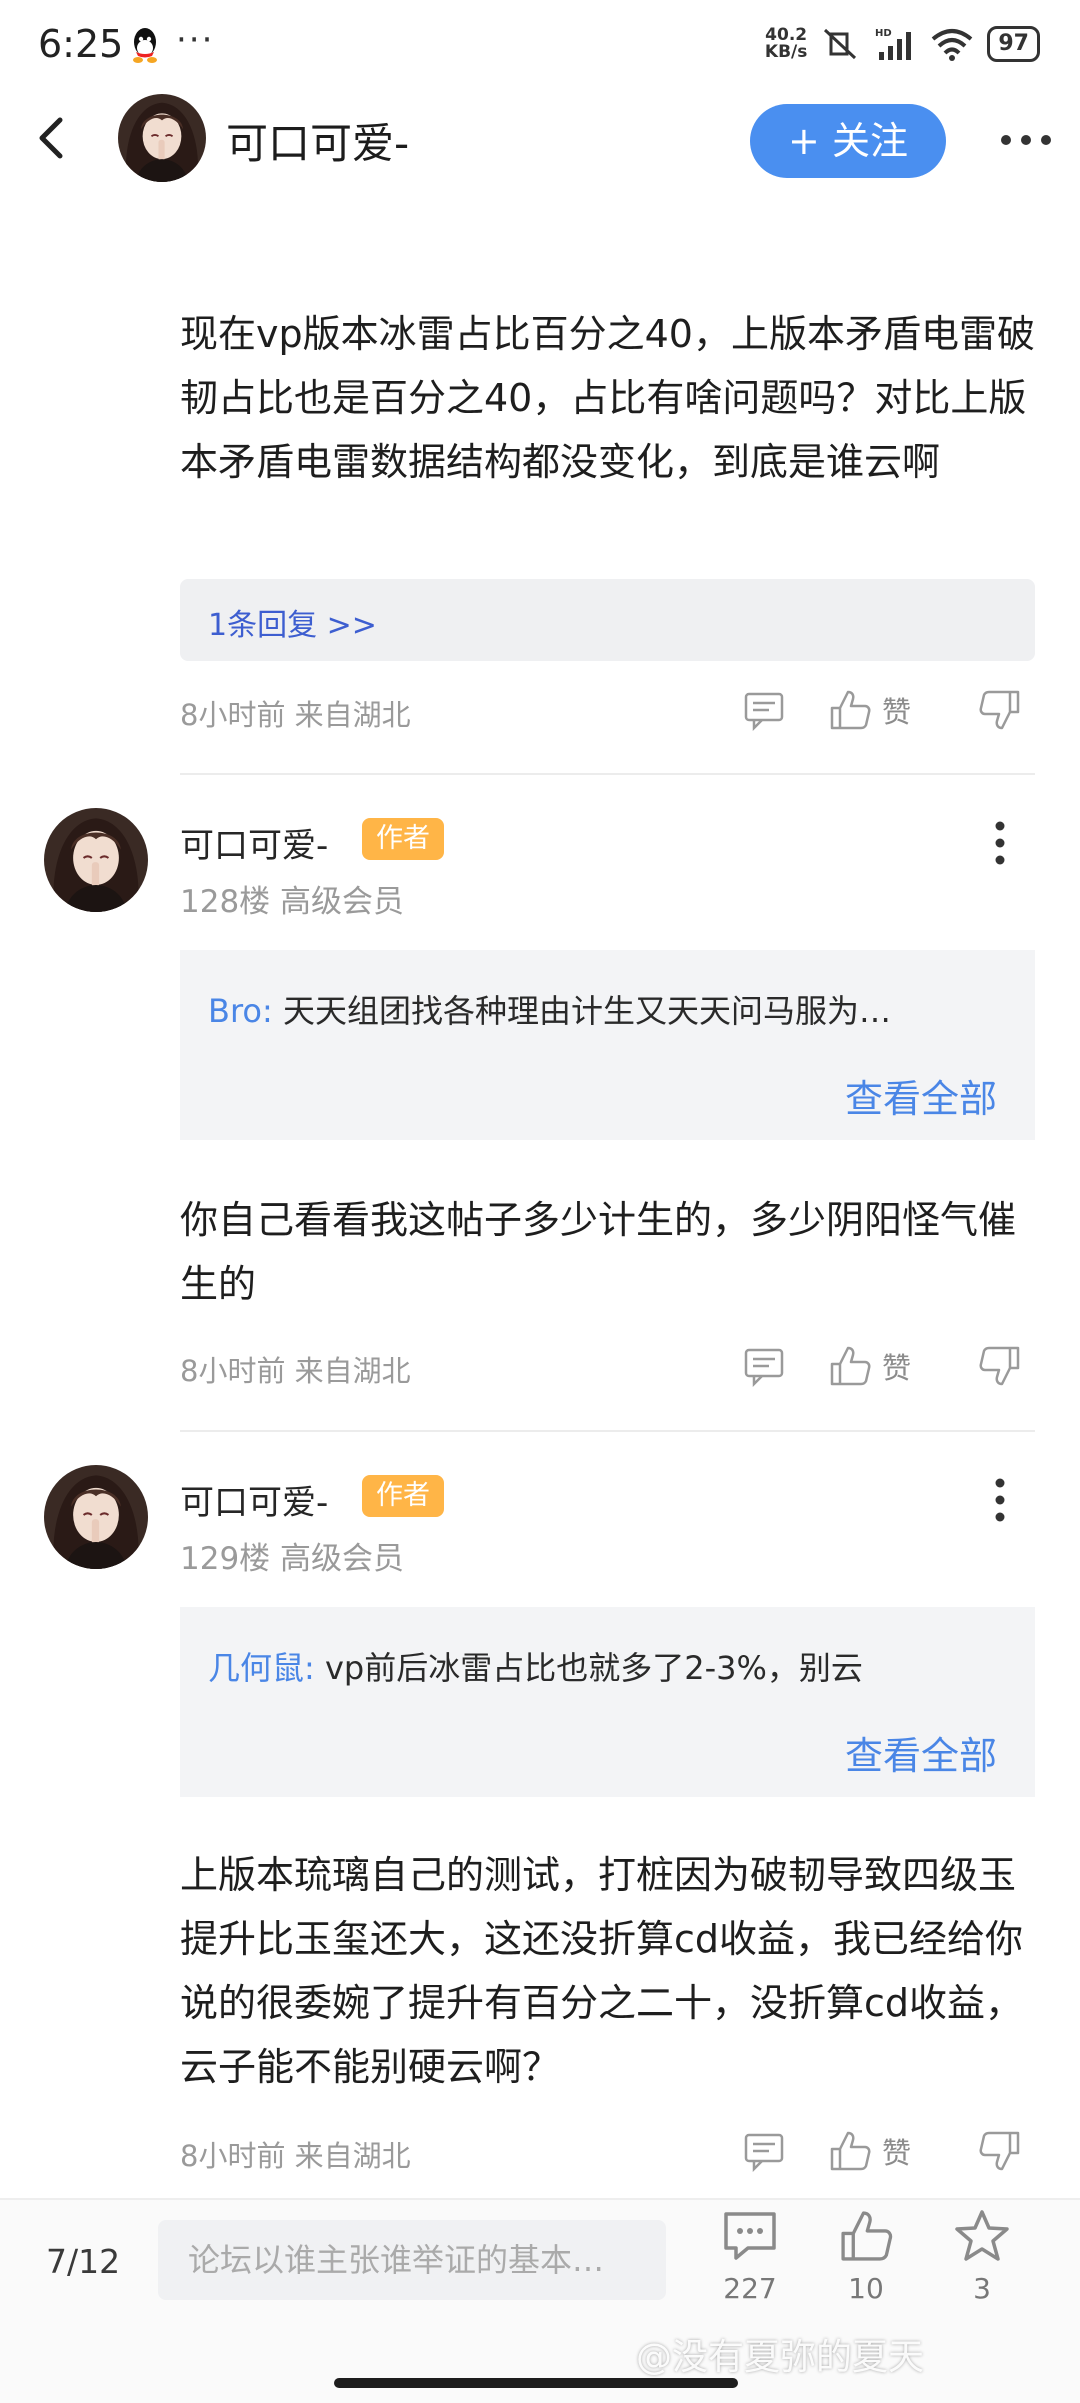  I want to click on floor-info: 129楼 高级会员, so click(292, 1559).